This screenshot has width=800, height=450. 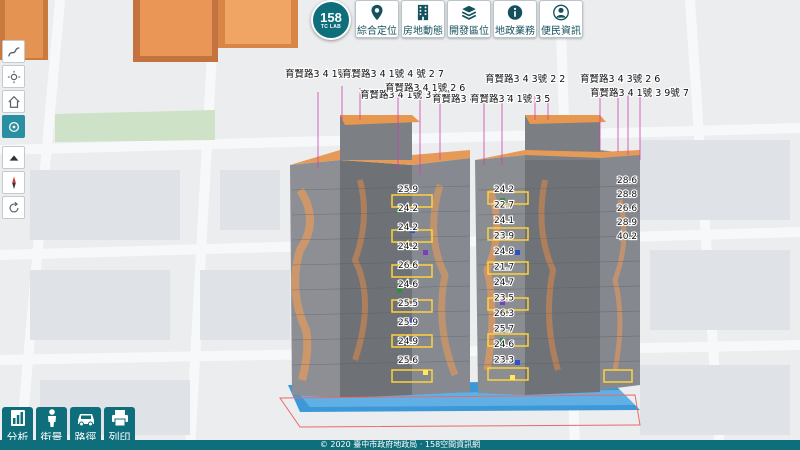 I want to click on floor-area-label: 28.9, so click(x=627, y=223).